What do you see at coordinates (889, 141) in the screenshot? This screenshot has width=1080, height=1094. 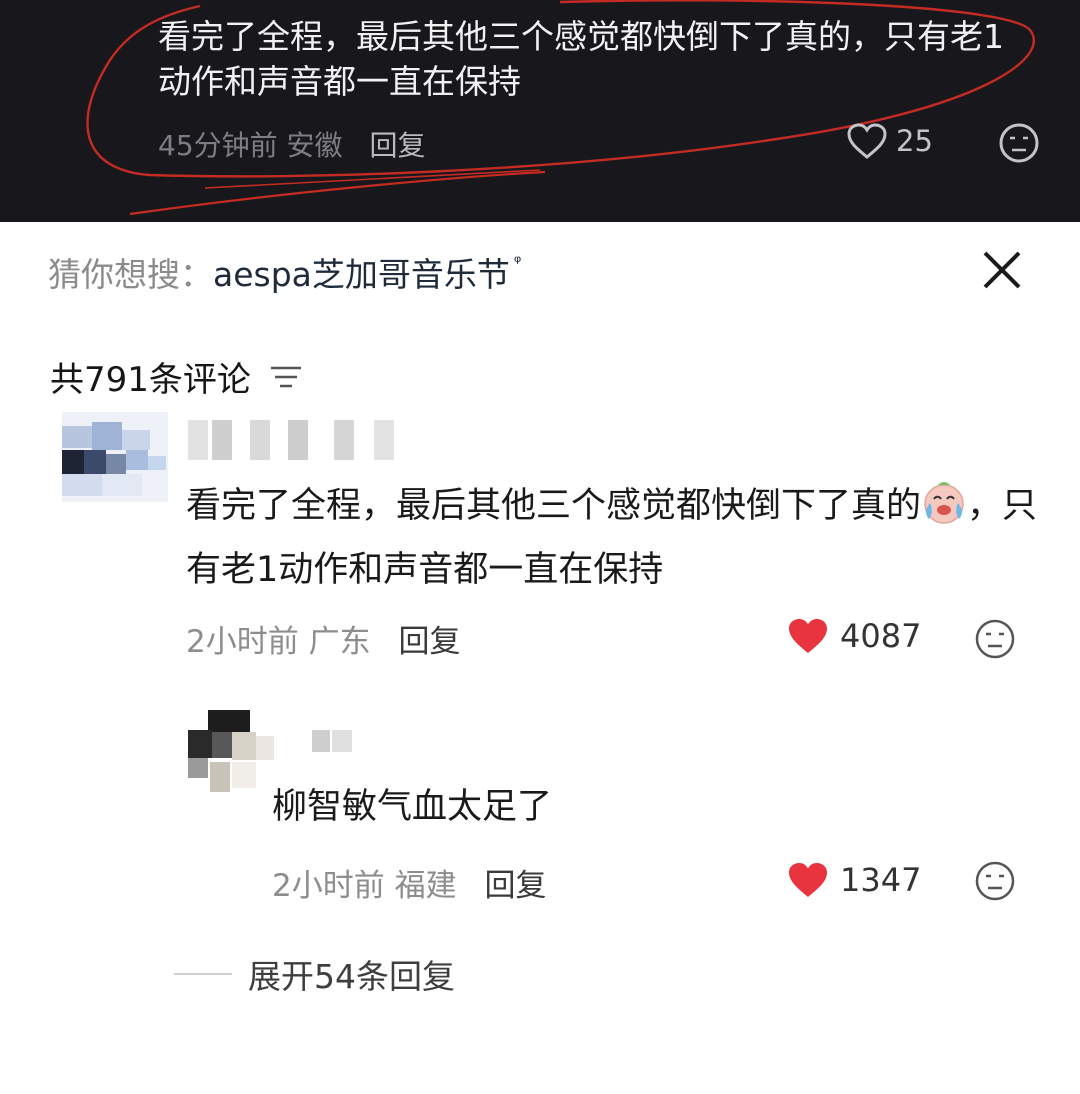 I see `like-button: 25` at bounding box center [889, 141].